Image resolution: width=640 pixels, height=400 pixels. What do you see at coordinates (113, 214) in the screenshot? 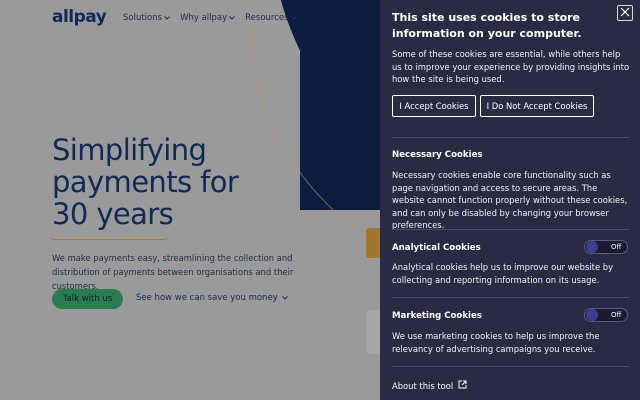
I see `hero-title-line: 30 years` at bounding box center [113, 214].